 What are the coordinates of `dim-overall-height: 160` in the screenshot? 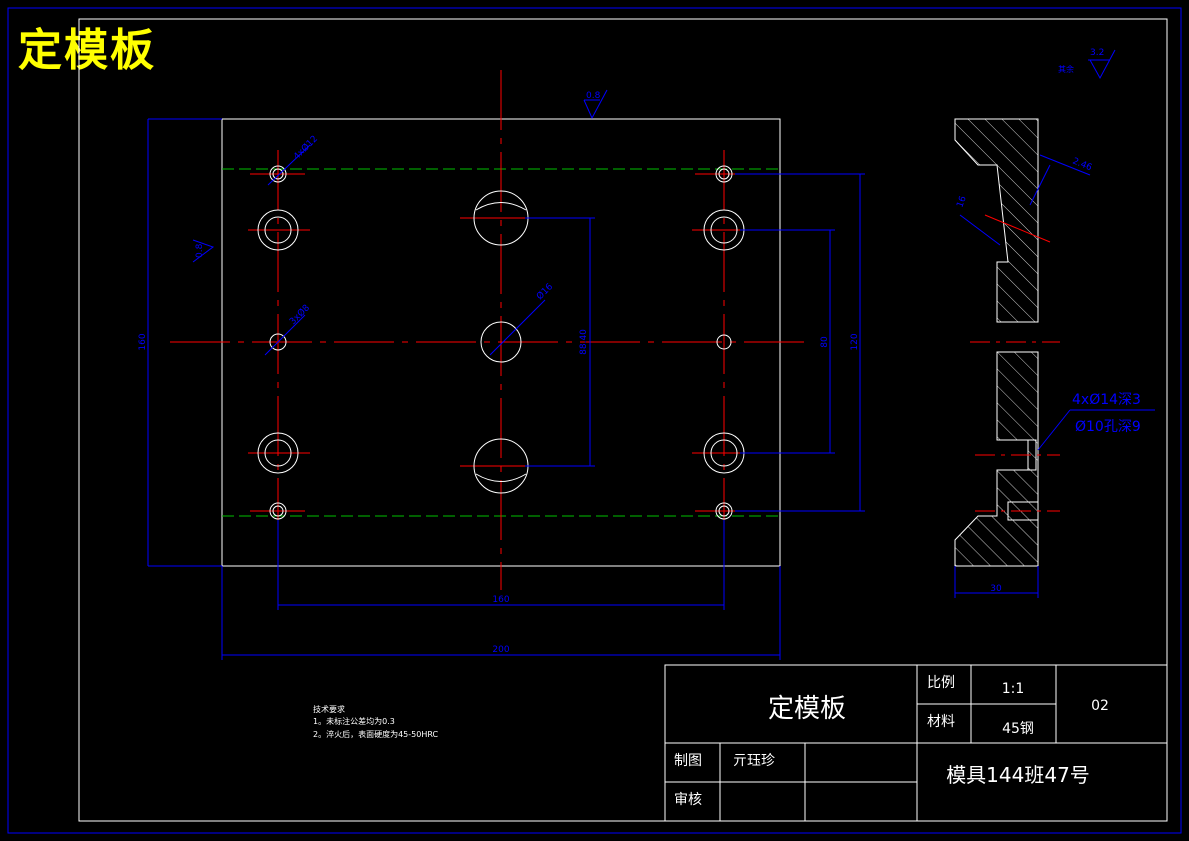 It's located at (143, 341).